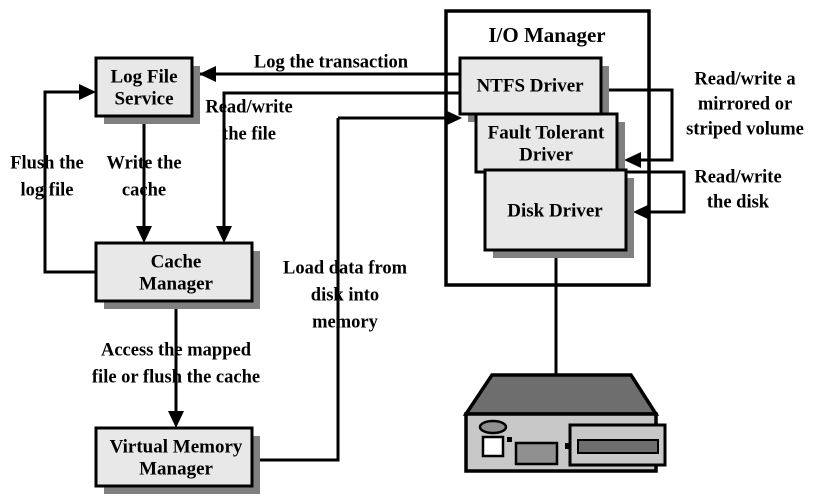 The image size is (816, 501). I want to click on label-log-the-transaction: Log the transaction, so click(331, 62).